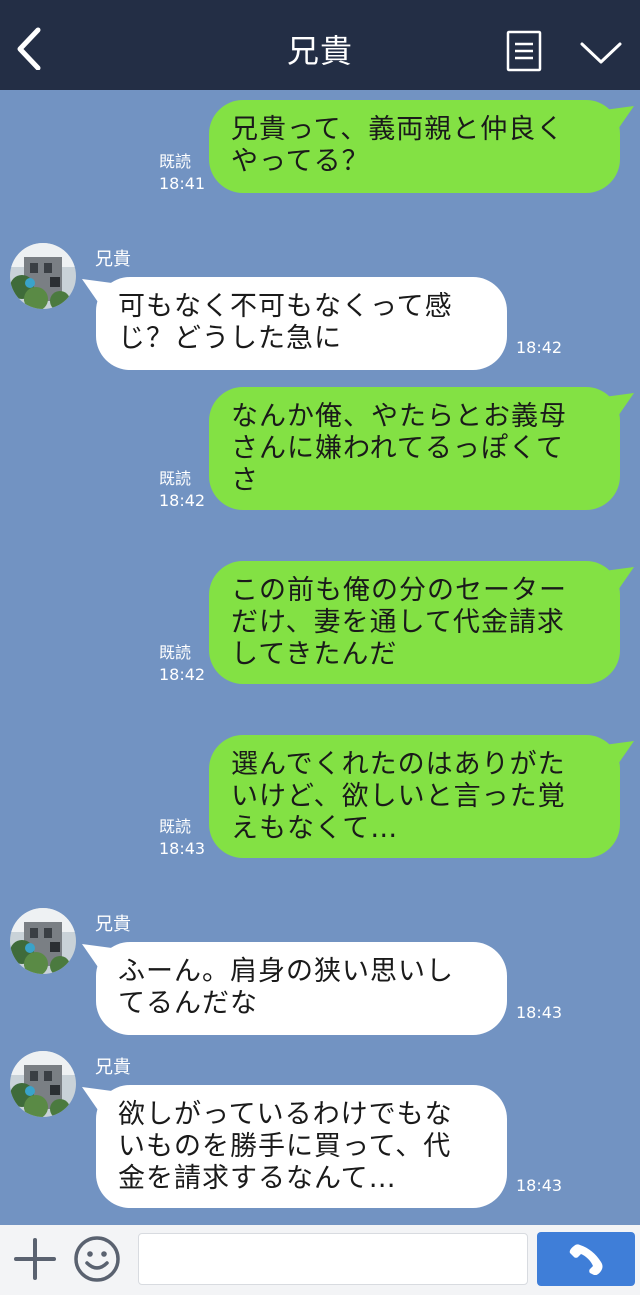  I want to click on chevron-down-icon, so click(601, 53).